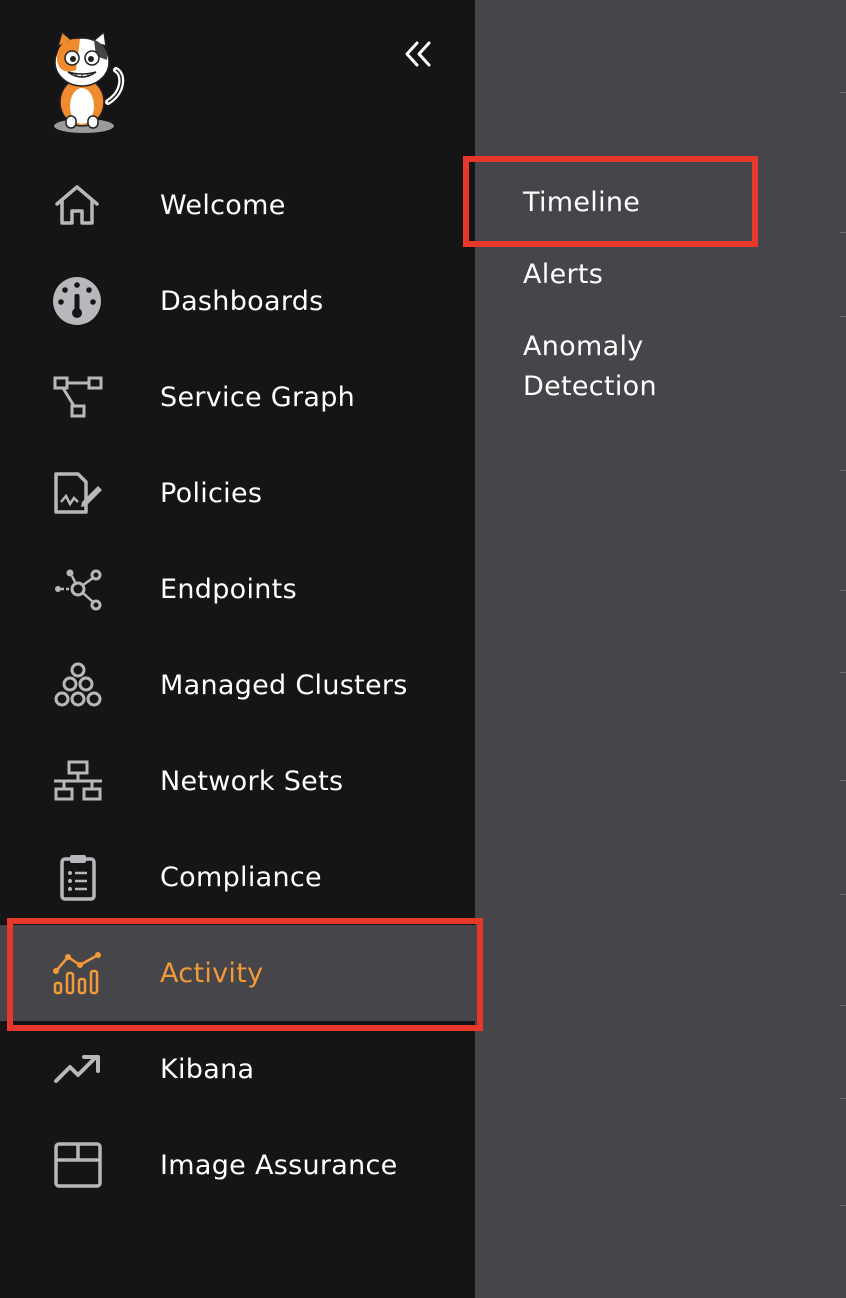 Image resolution: width=846 pixels, height=1298 pixels. Describe the element at coordinates (242, 301) in the screenshot. I see `sidebar-item-label: Dashboards` at that location.